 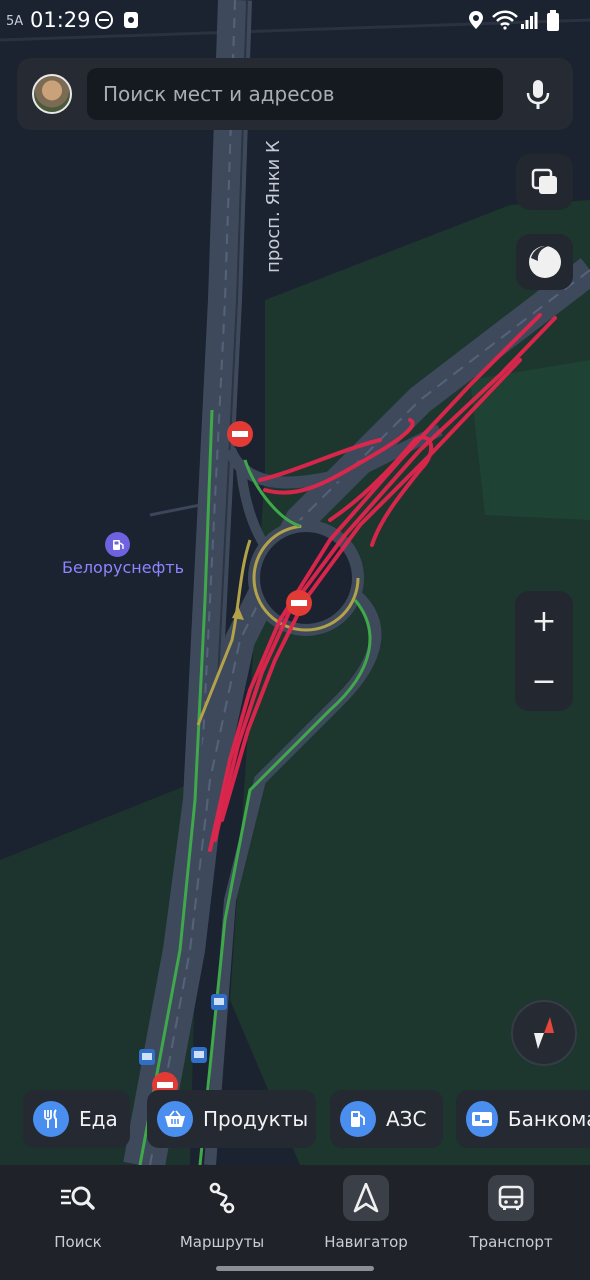 I want to click on zoom-control: + −, so click(x=544, y=651).